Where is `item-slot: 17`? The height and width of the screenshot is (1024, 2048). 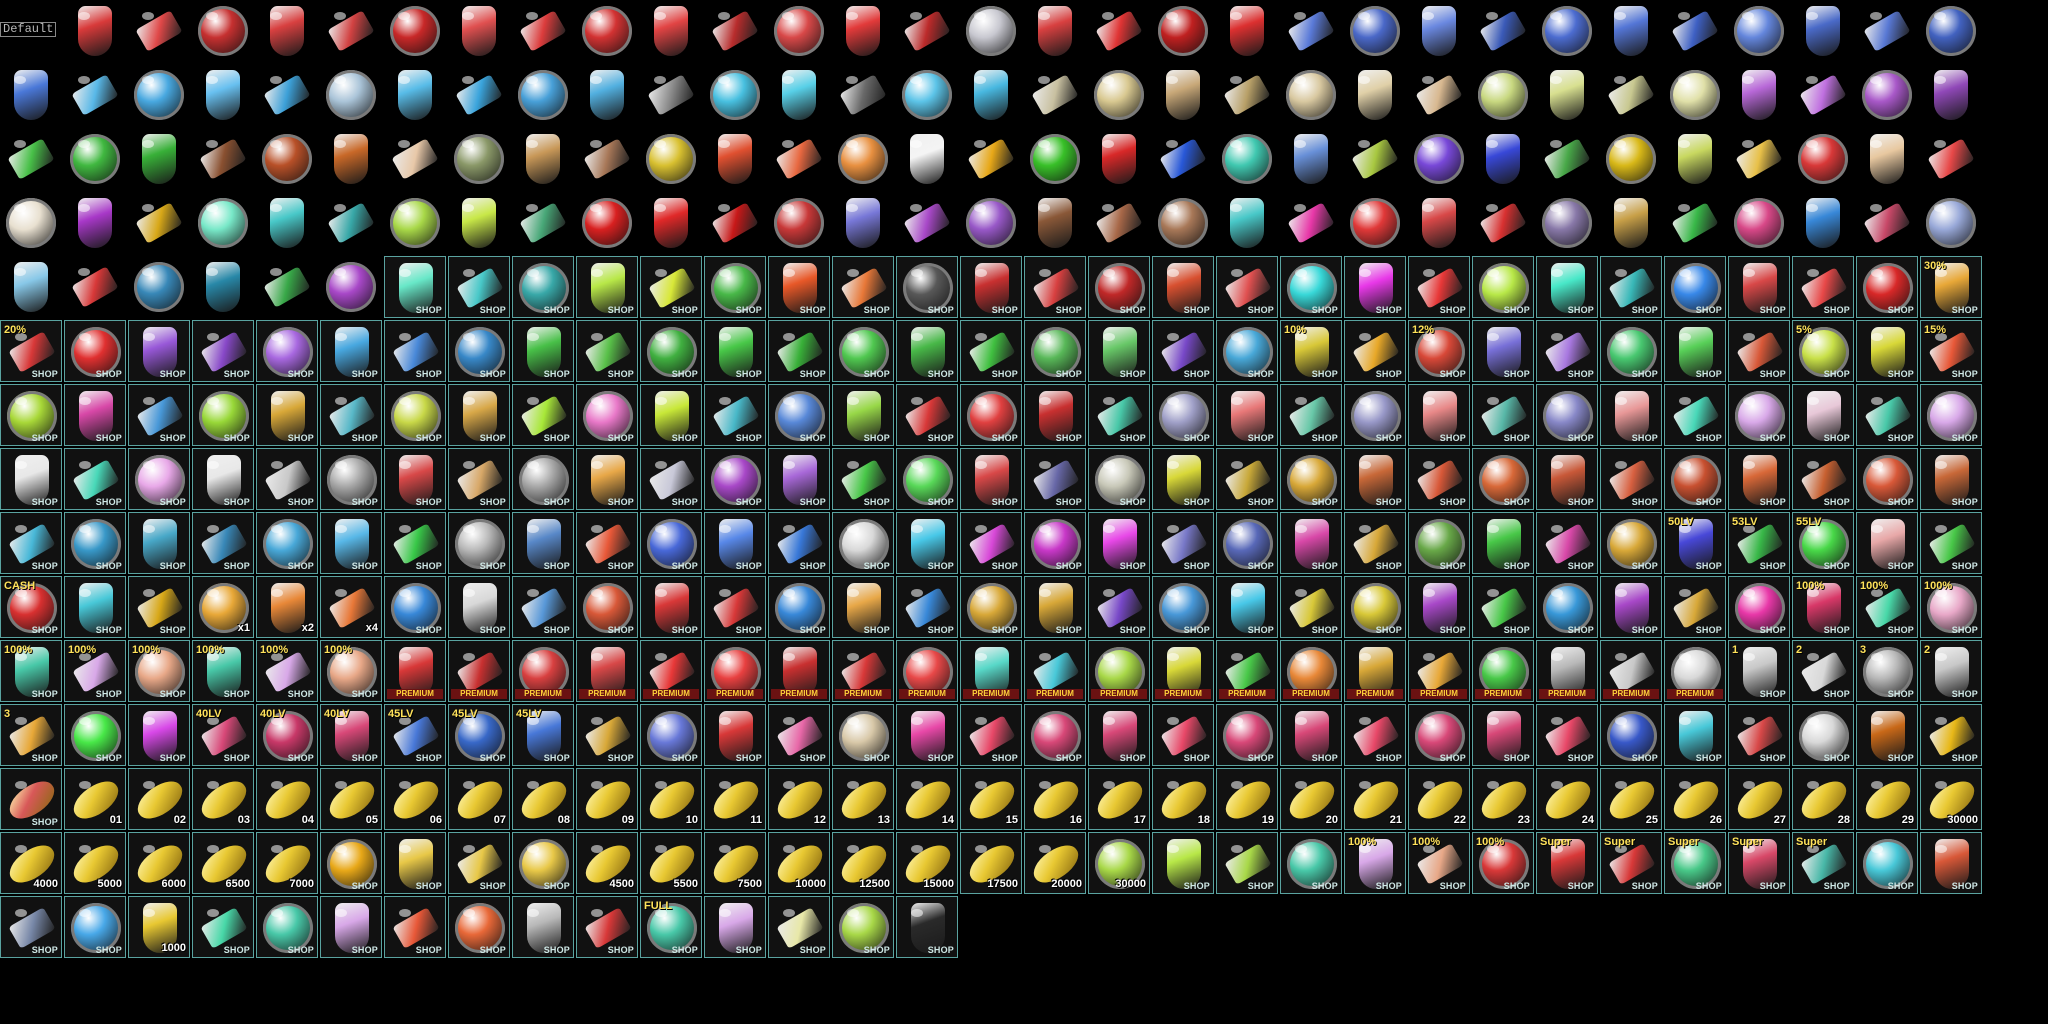
item-slot: 17 is located at coordinates (1119, 799).